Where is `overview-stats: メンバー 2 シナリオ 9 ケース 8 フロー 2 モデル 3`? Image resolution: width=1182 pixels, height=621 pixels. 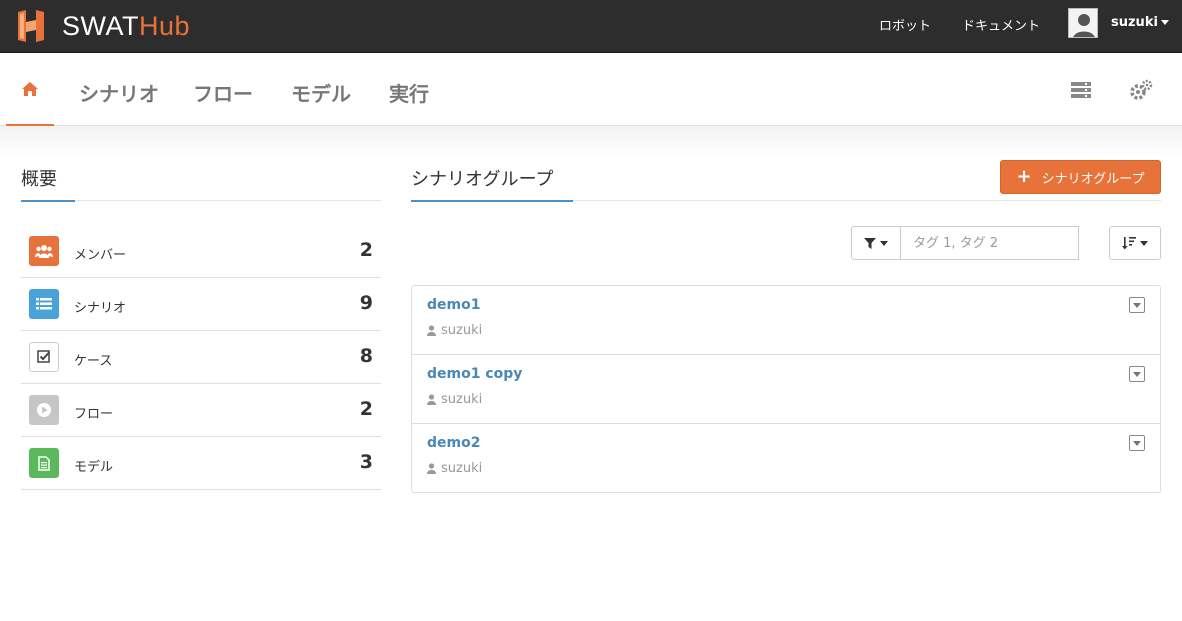 overview-stats: メンバー 2 シナリオ 9 ケース 8 フロー 2 モデル 3 is located at coordinates (201, 357).